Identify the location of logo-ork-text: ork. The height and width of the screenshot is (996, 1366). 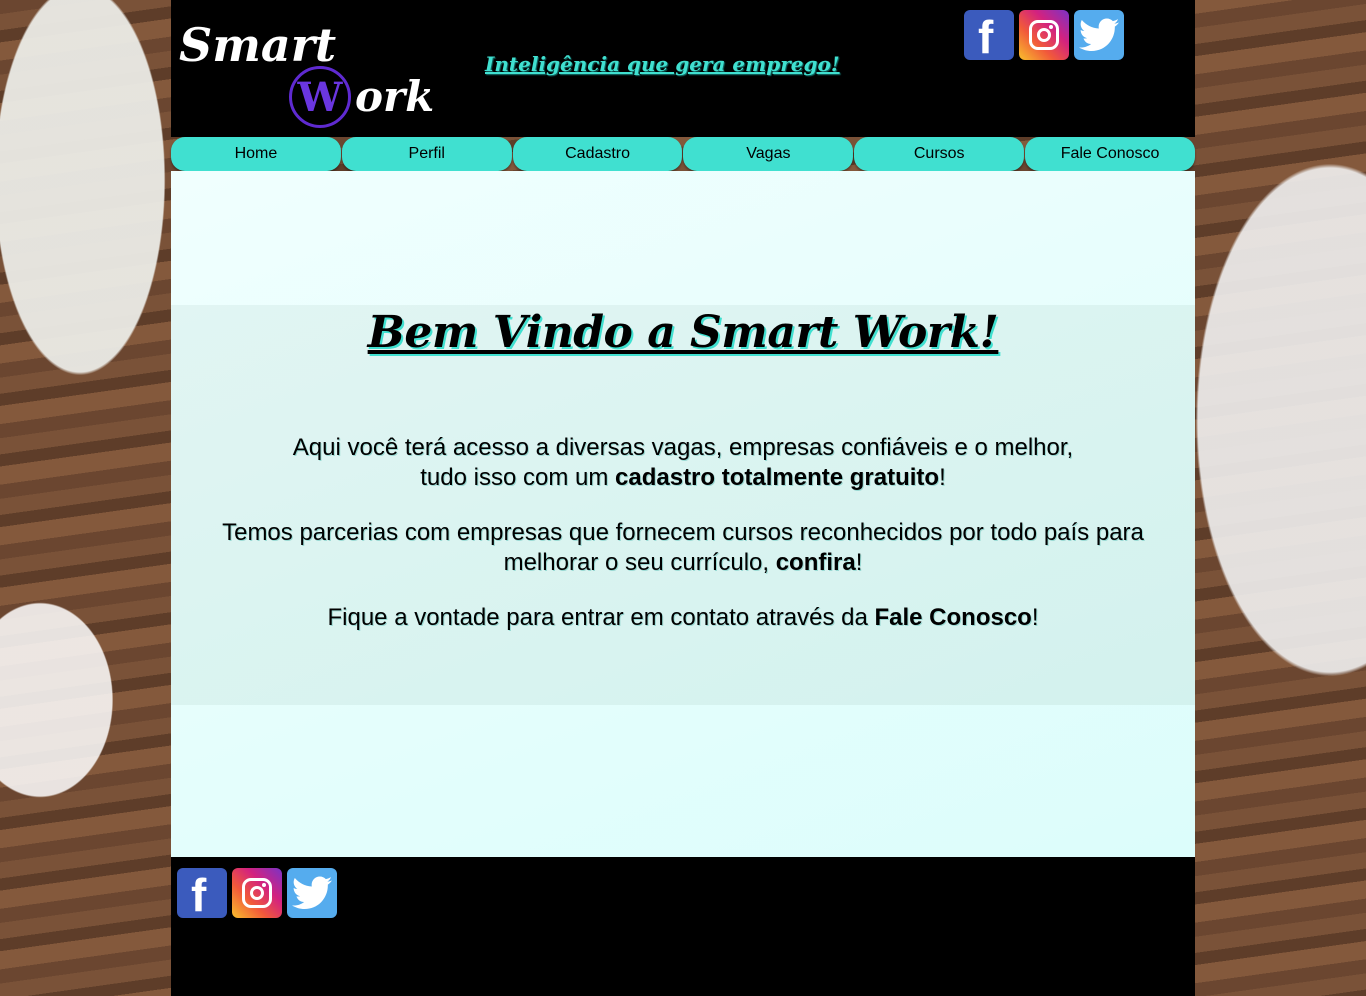
(395, 96).